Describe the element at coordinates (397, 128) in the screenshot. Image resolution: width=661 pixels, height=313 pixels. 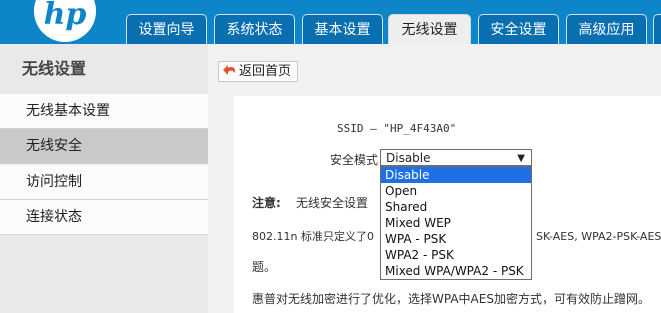
I see `ssid-line: SSID — "HP_4F43A0"` at that location.